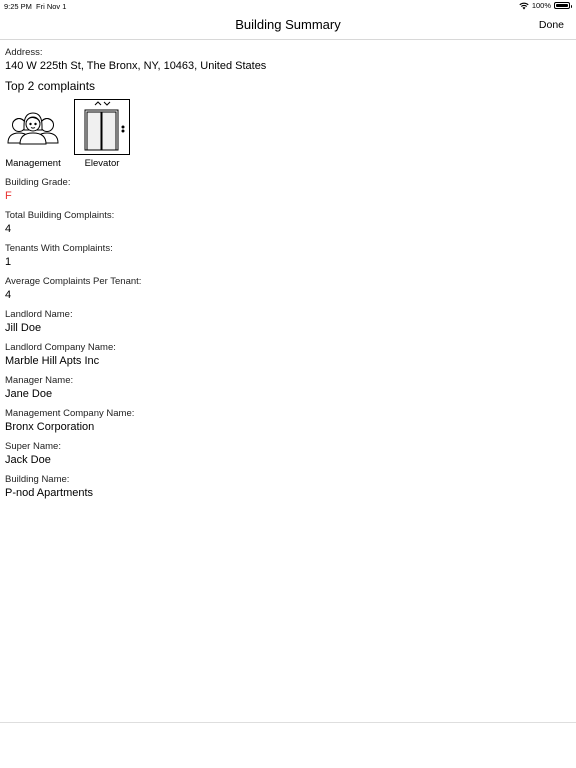 This screenshot has height=768, width=576. I want to click on manager-name-label: Manager Name:, so click(39, 380).